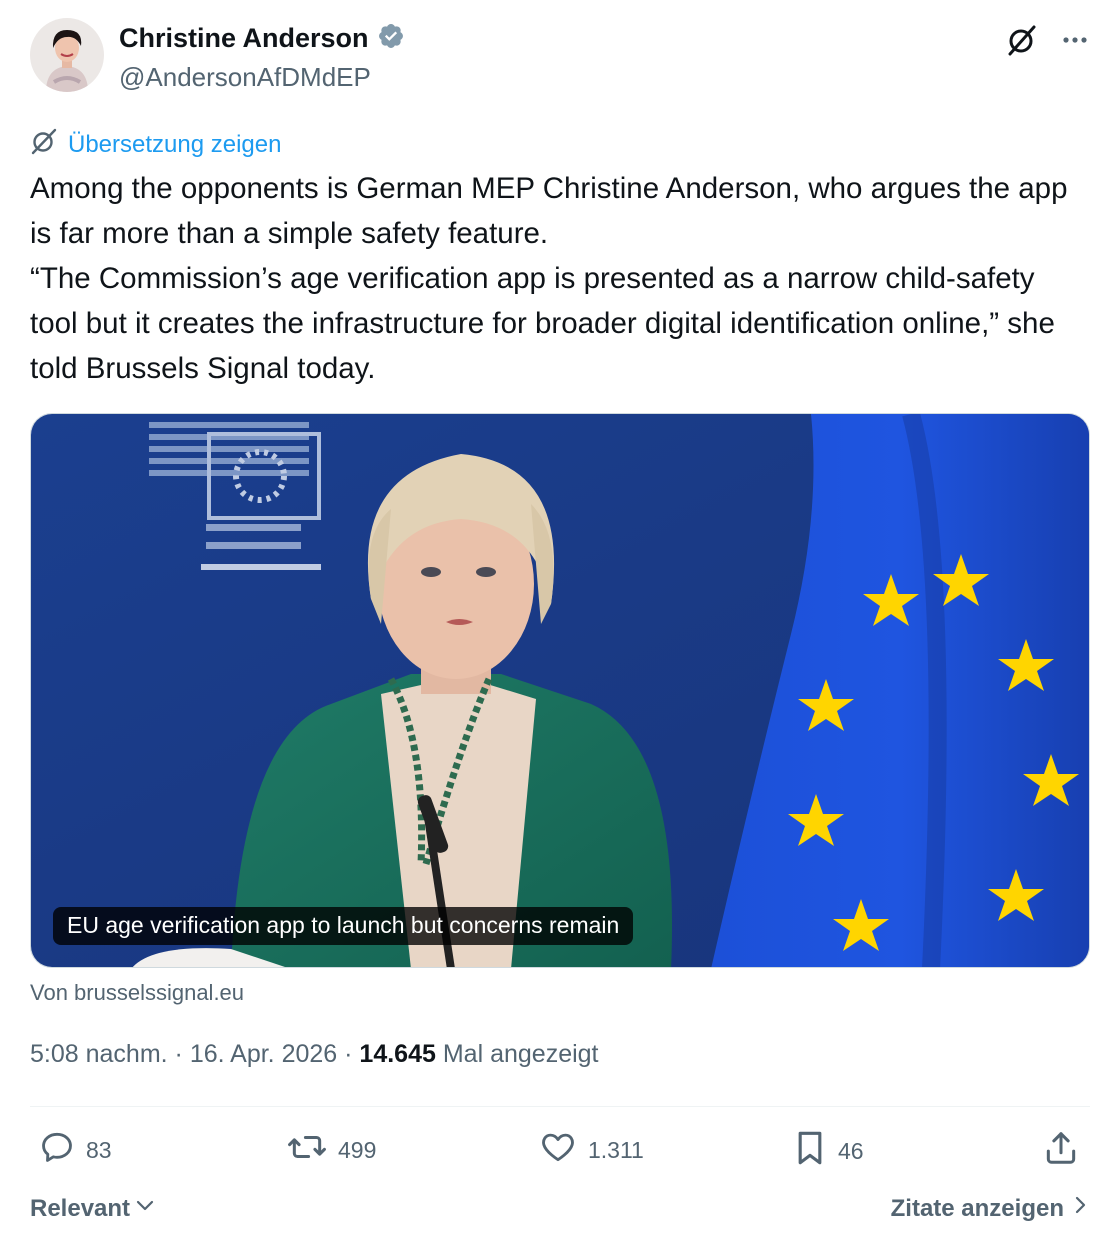  Describe the element at coordinates (520, 1054) in the screenshot. I see `views-label: Mal angezeigt` at that location.